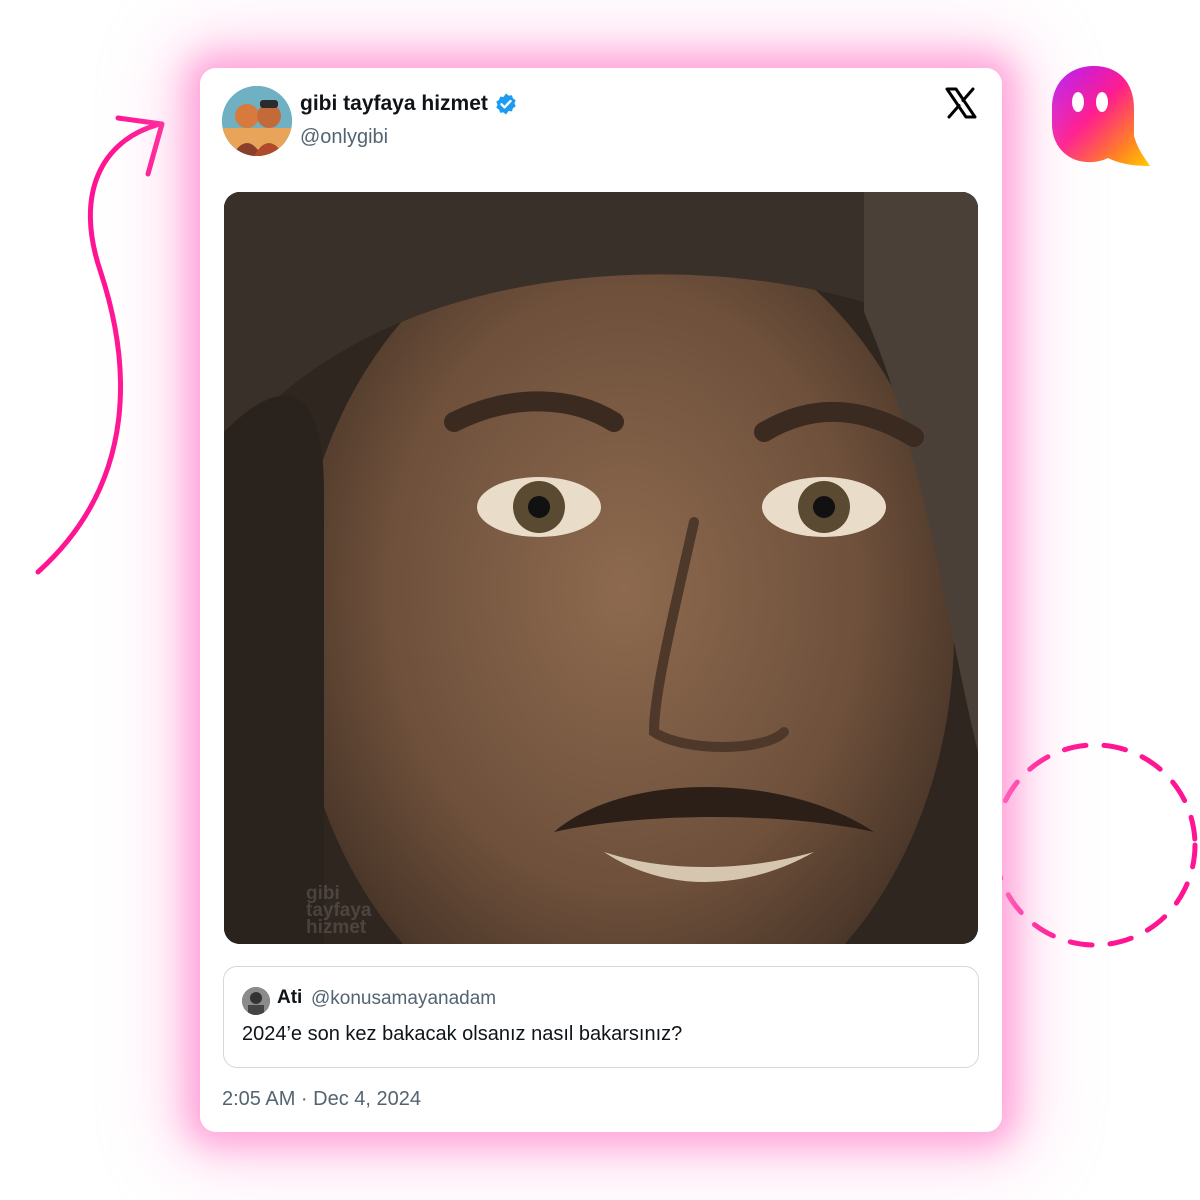 The image size is (1200, 1200). I want to click on quoted-avatar-image, so click(256, 1001).